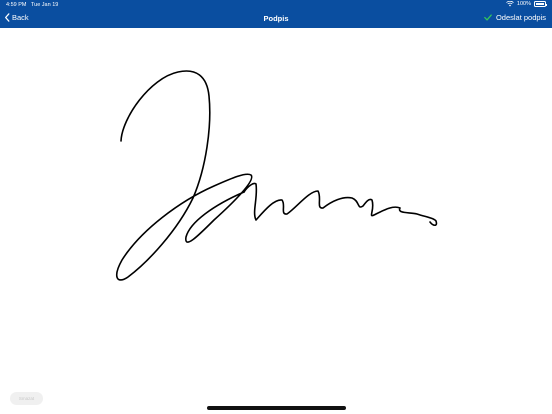  I want to click on navigation-bar: Back Podpis Odeslat podpis, so click(276, 19).